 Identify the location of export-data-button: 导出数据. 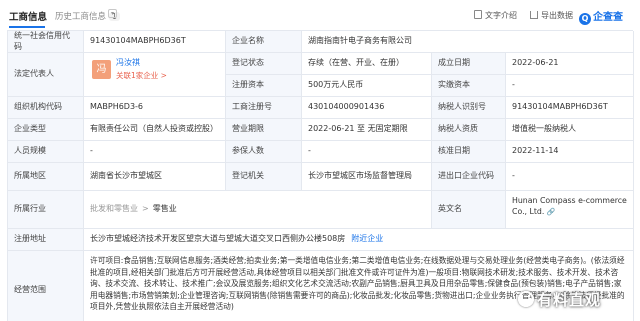
(551, 15).